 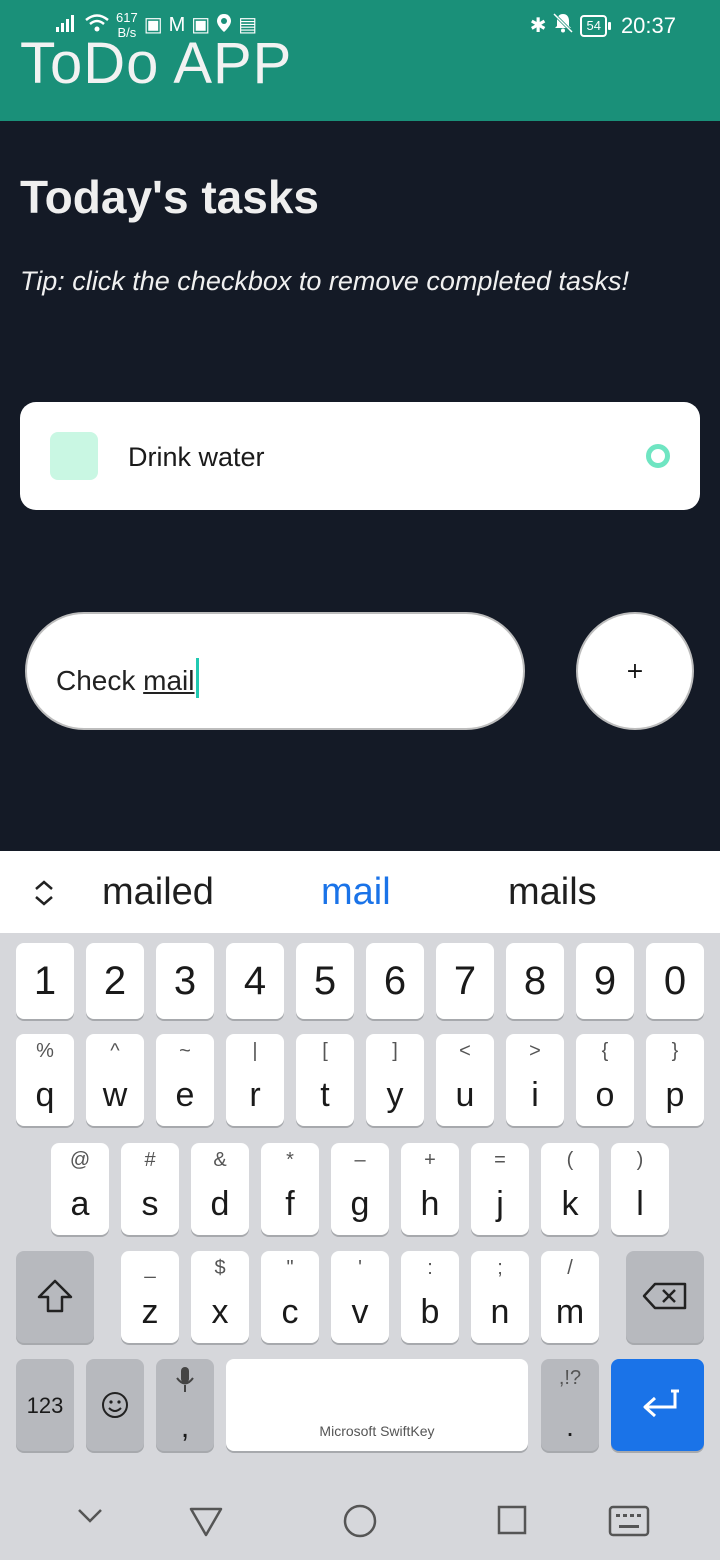 I want to click on expand-toolbar-icon, so click(x=44, y=893).